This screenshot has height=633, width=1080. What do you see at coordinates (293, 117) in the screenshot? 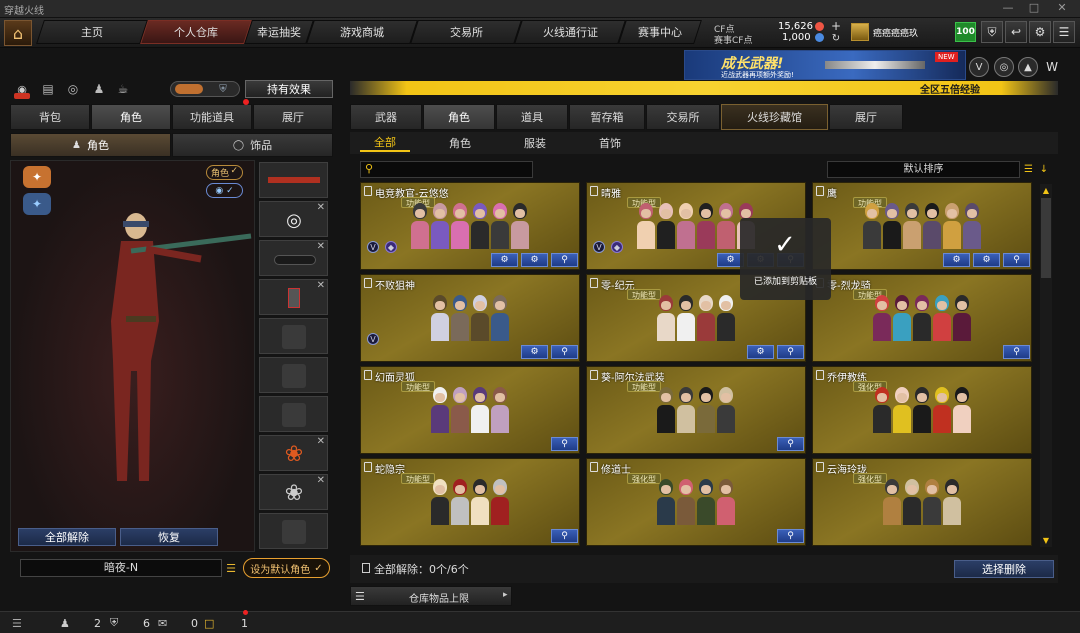
I see `left-tab-gallery: 展厅` at bounding box center [293, 117].